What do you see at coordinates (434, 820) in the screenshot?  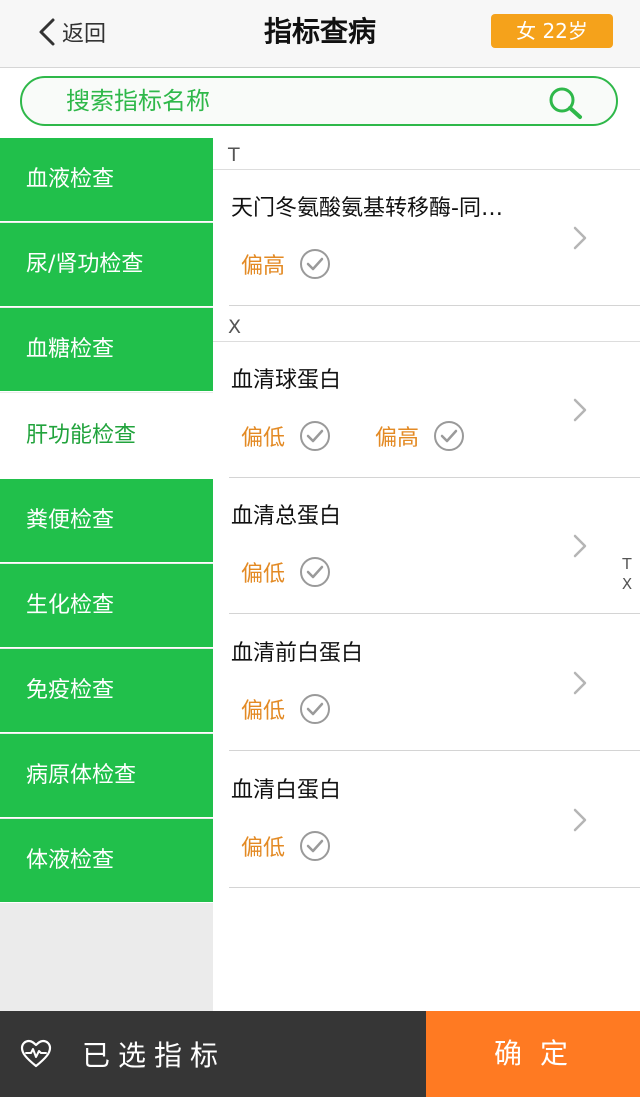 I see `indicator-row: 血清白蛋白 偏低` at bounding box center [434, 820].